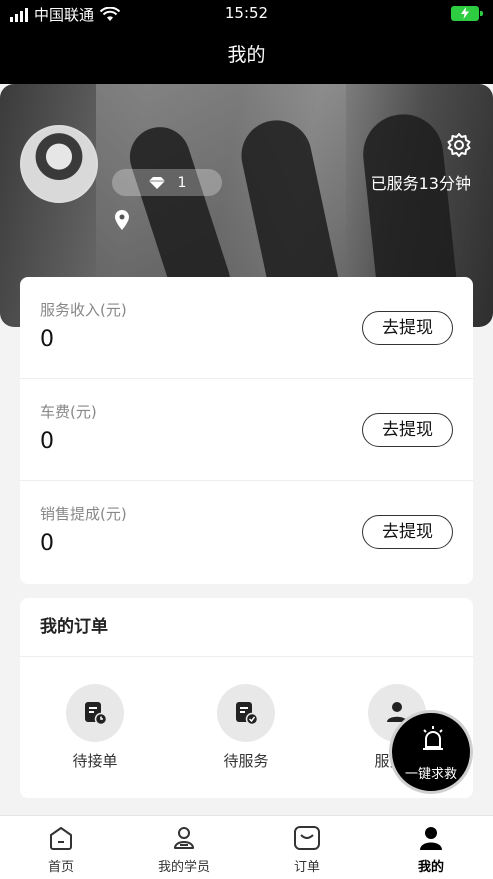 The height and width of the screenshot is (879, 493). What do you see at coordinates (61, 838) in the screenshot?
I see `home-icon` at bounding box center [61, 838].